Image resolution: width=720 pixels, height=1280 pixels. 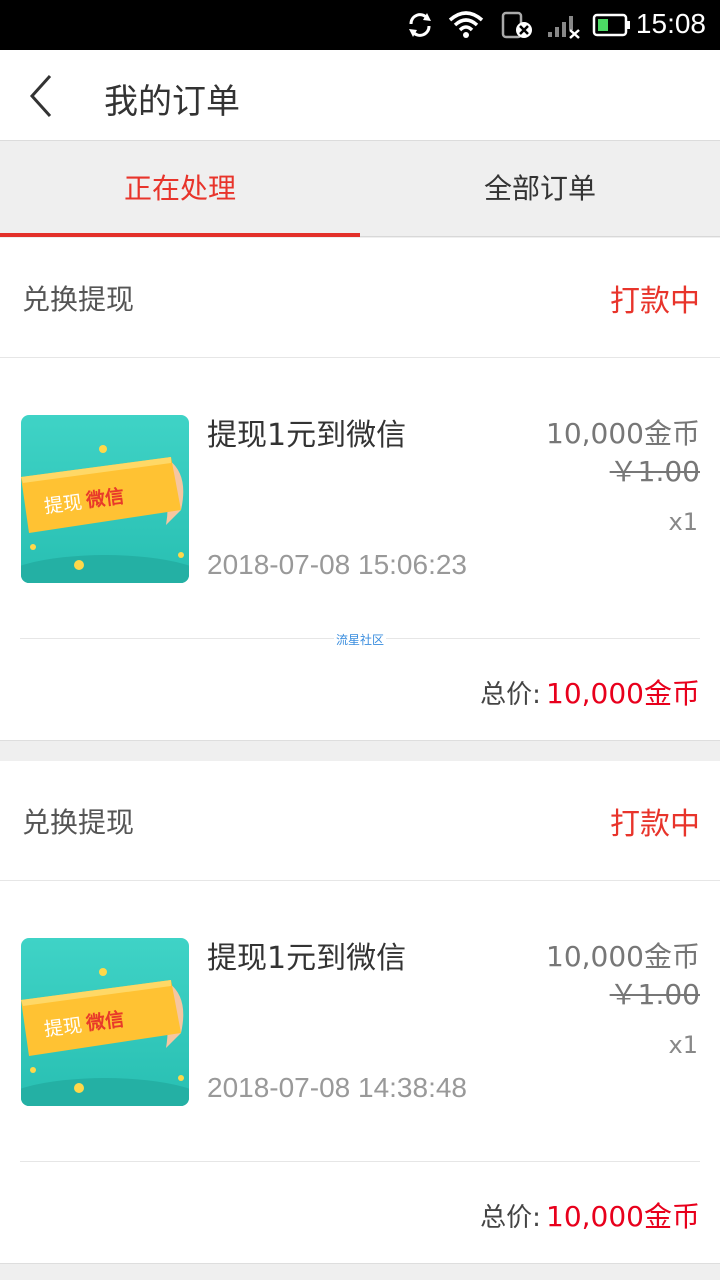 What do you see at coordinates (42, 96) in the screenshot?
I see `back-arrow-icon` at bounding box center [42, 96].